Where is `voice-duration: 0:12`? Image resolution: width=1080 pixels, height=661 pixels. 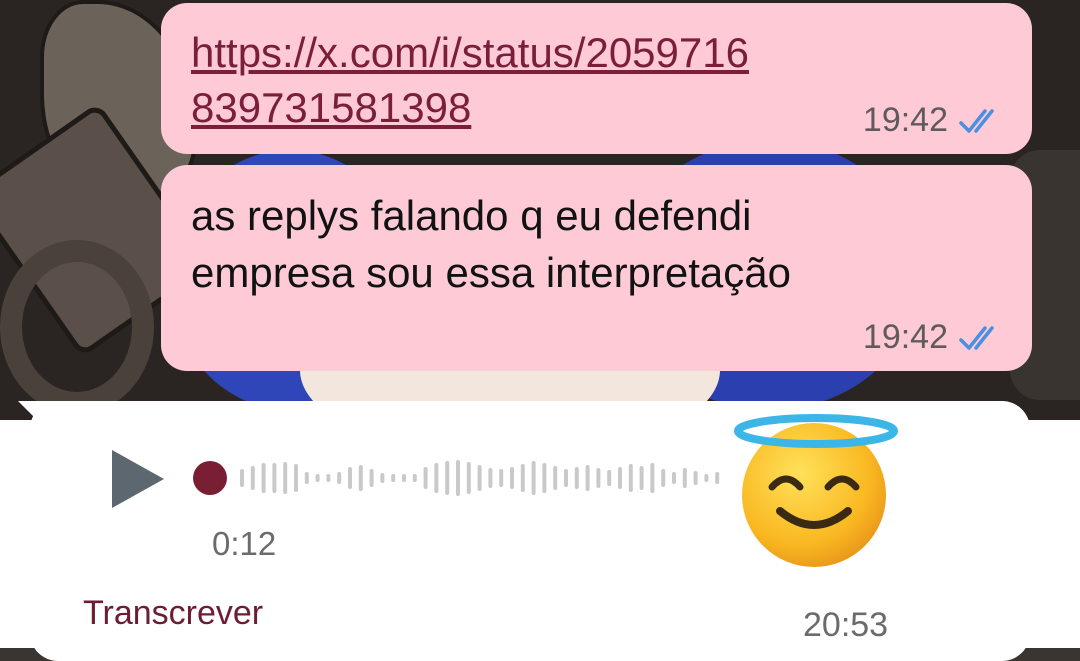
voice-duration: 0:12 is located at coordinates (244, 543).